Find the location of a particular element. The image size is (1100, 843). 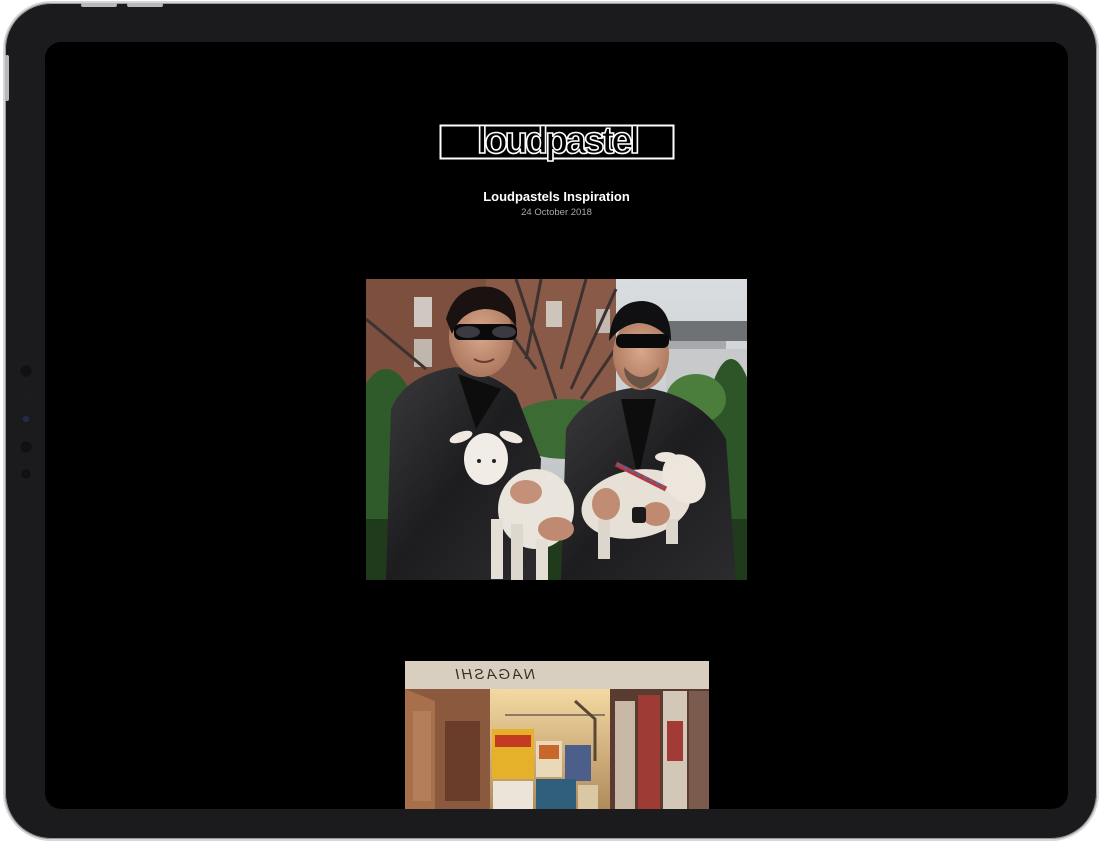

svg-text: loudpastel is located at coordinates (557, 143).